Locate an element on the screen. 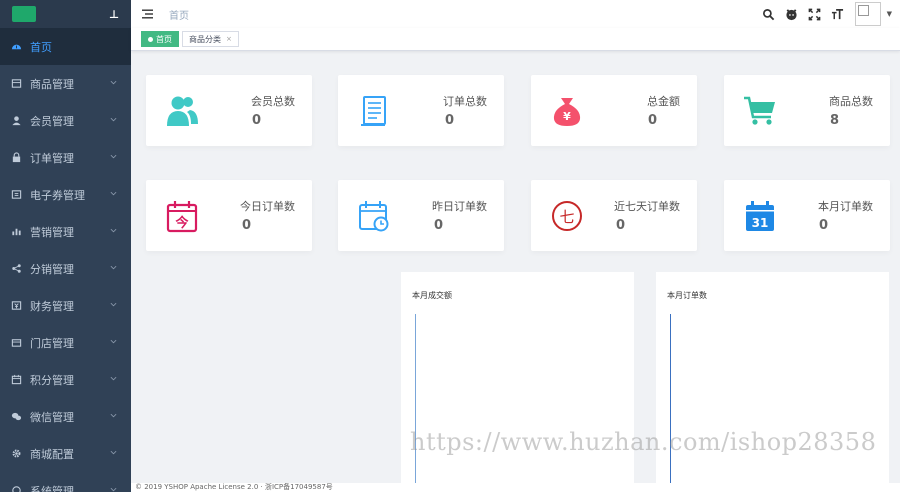 The image size is (900, 492). active-dot-icon is located at coordinates (150, 39).